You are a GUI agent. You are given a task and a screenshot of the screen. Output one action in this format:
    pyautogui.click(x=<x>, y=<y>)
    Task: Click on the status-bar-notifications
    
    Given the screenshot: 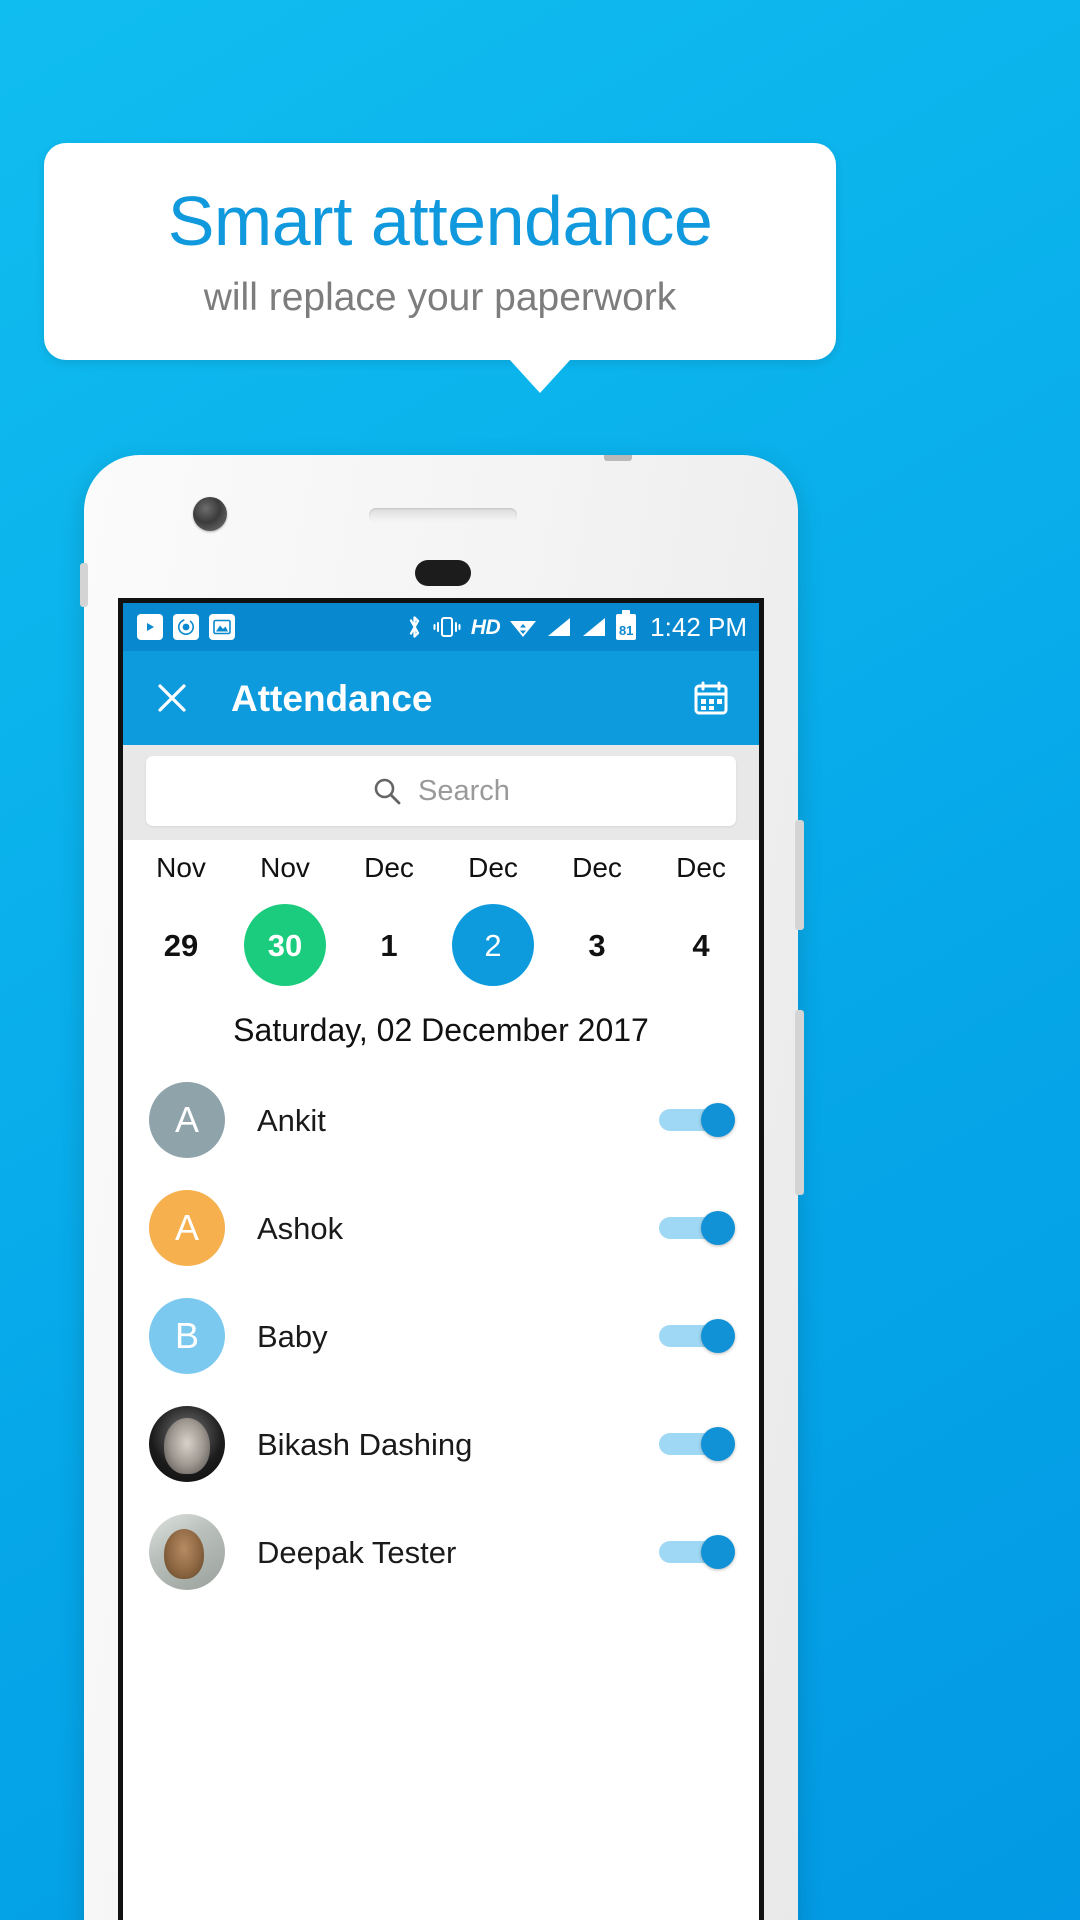 What is the action you would take?
    pyautogui.click(x=186, y=627)
    